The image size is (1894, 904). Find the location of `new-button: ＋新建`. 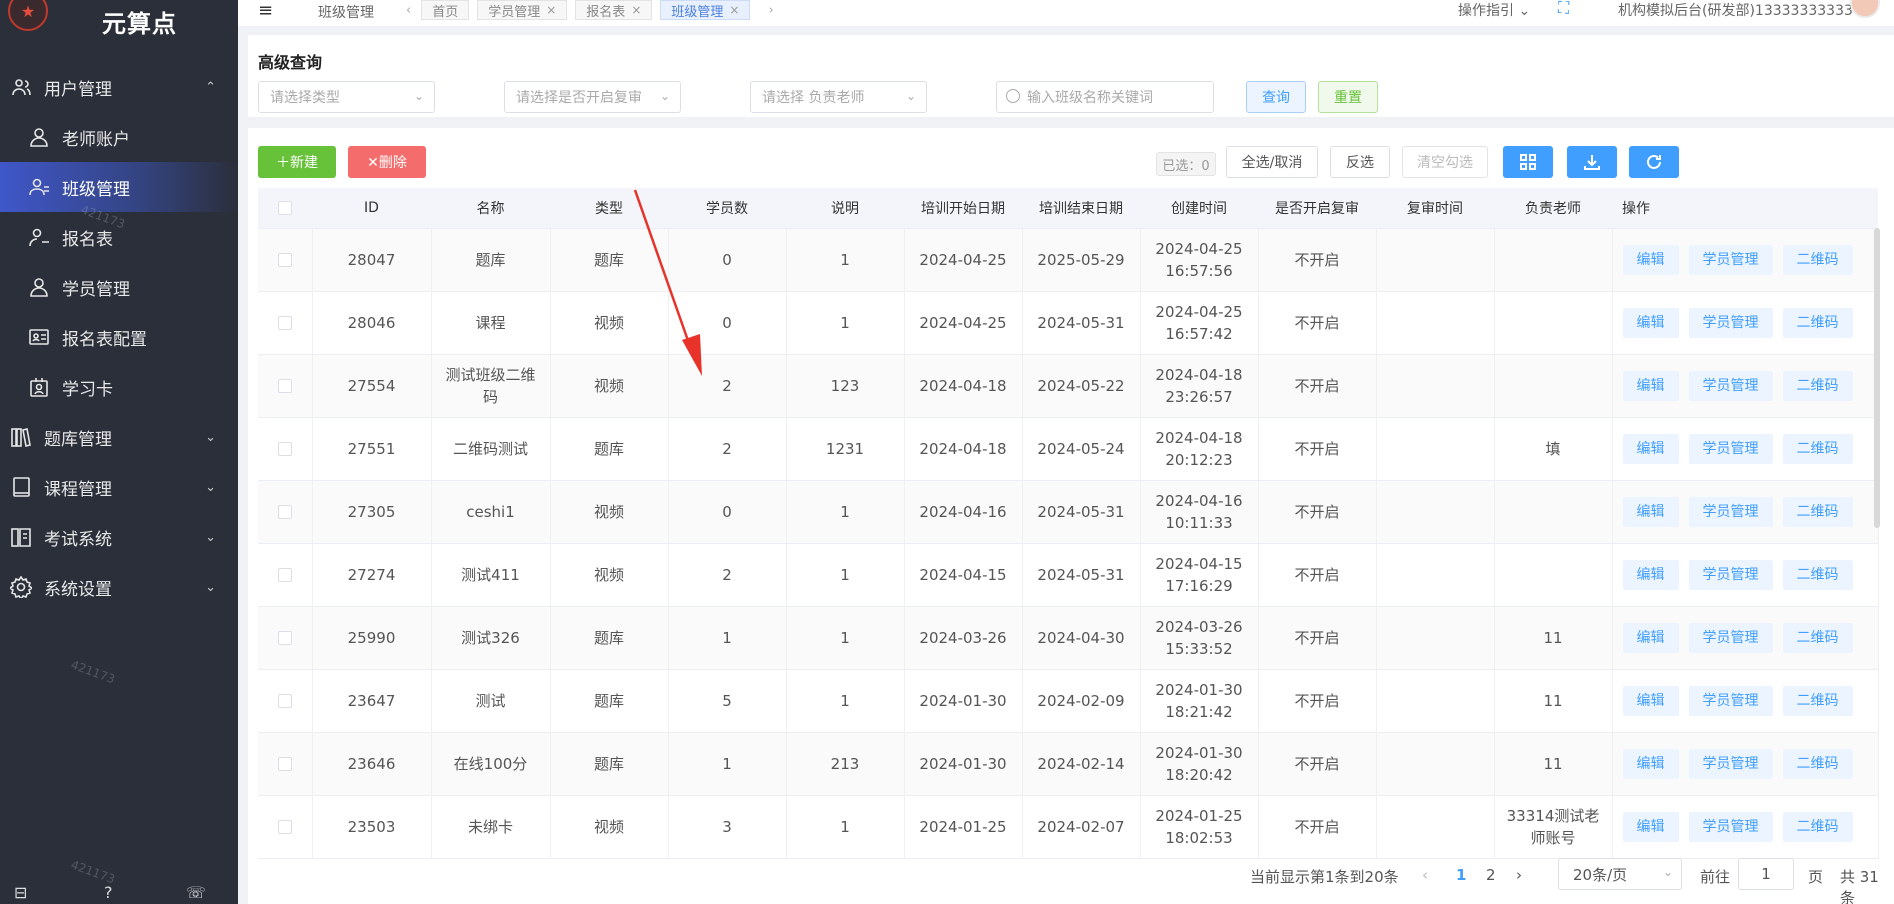

new-button: ＋新建 is located at coordinates (297, 162).